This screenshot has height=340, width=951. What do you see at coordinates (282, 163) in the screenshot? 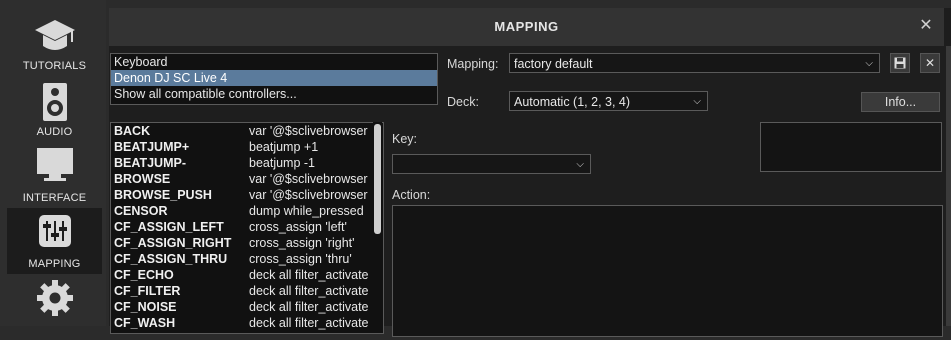
I see `command-action: beatjump -1` at bounding box center [282, 163].